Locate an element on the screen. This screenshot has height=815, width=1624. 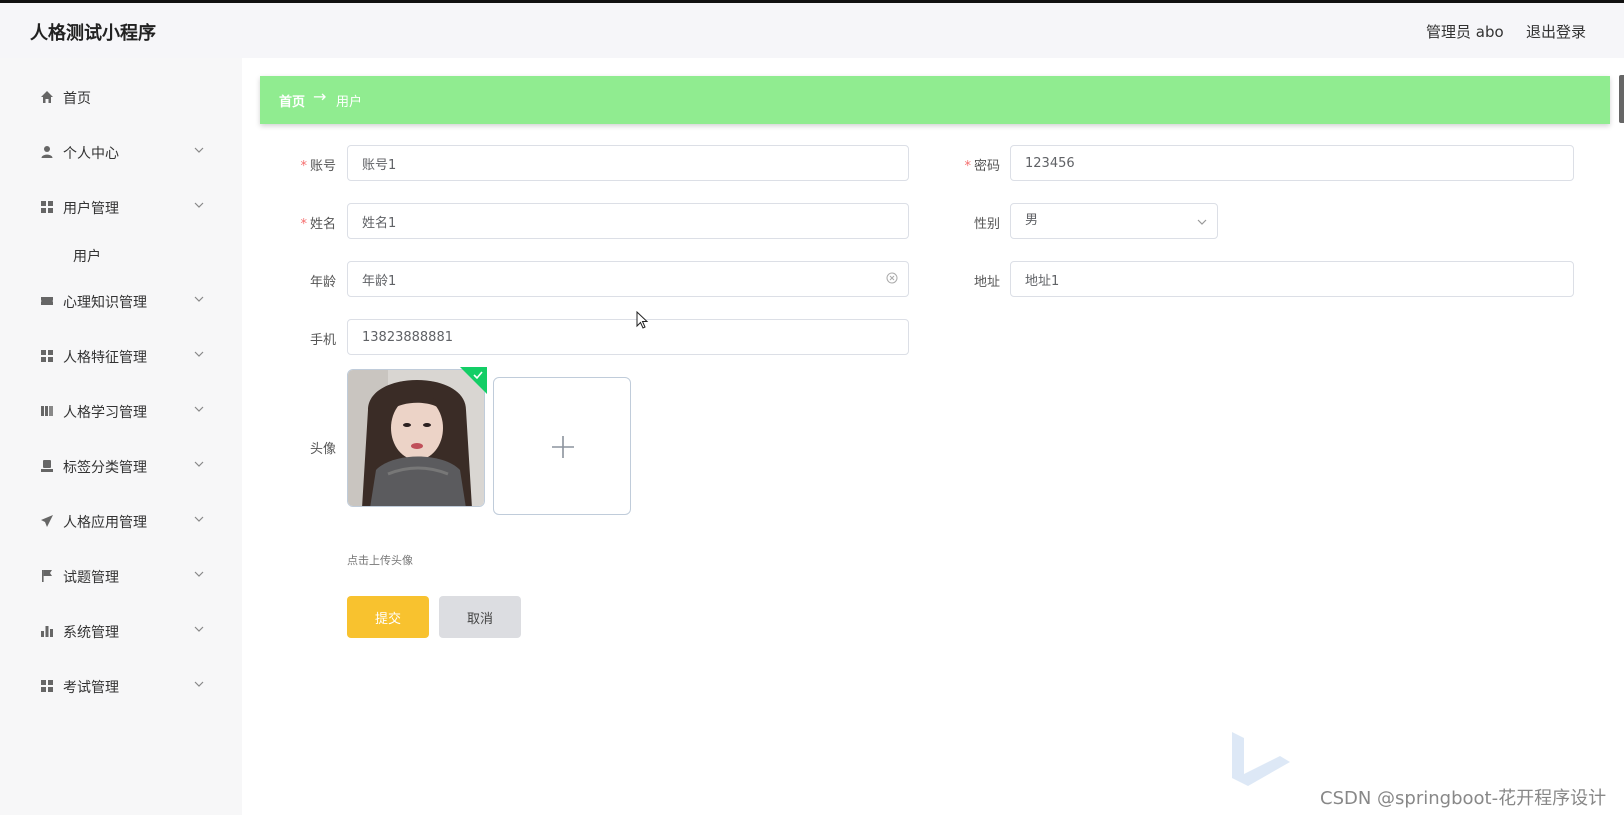
scrollbar-handle is located at coordinates (1621, 99).